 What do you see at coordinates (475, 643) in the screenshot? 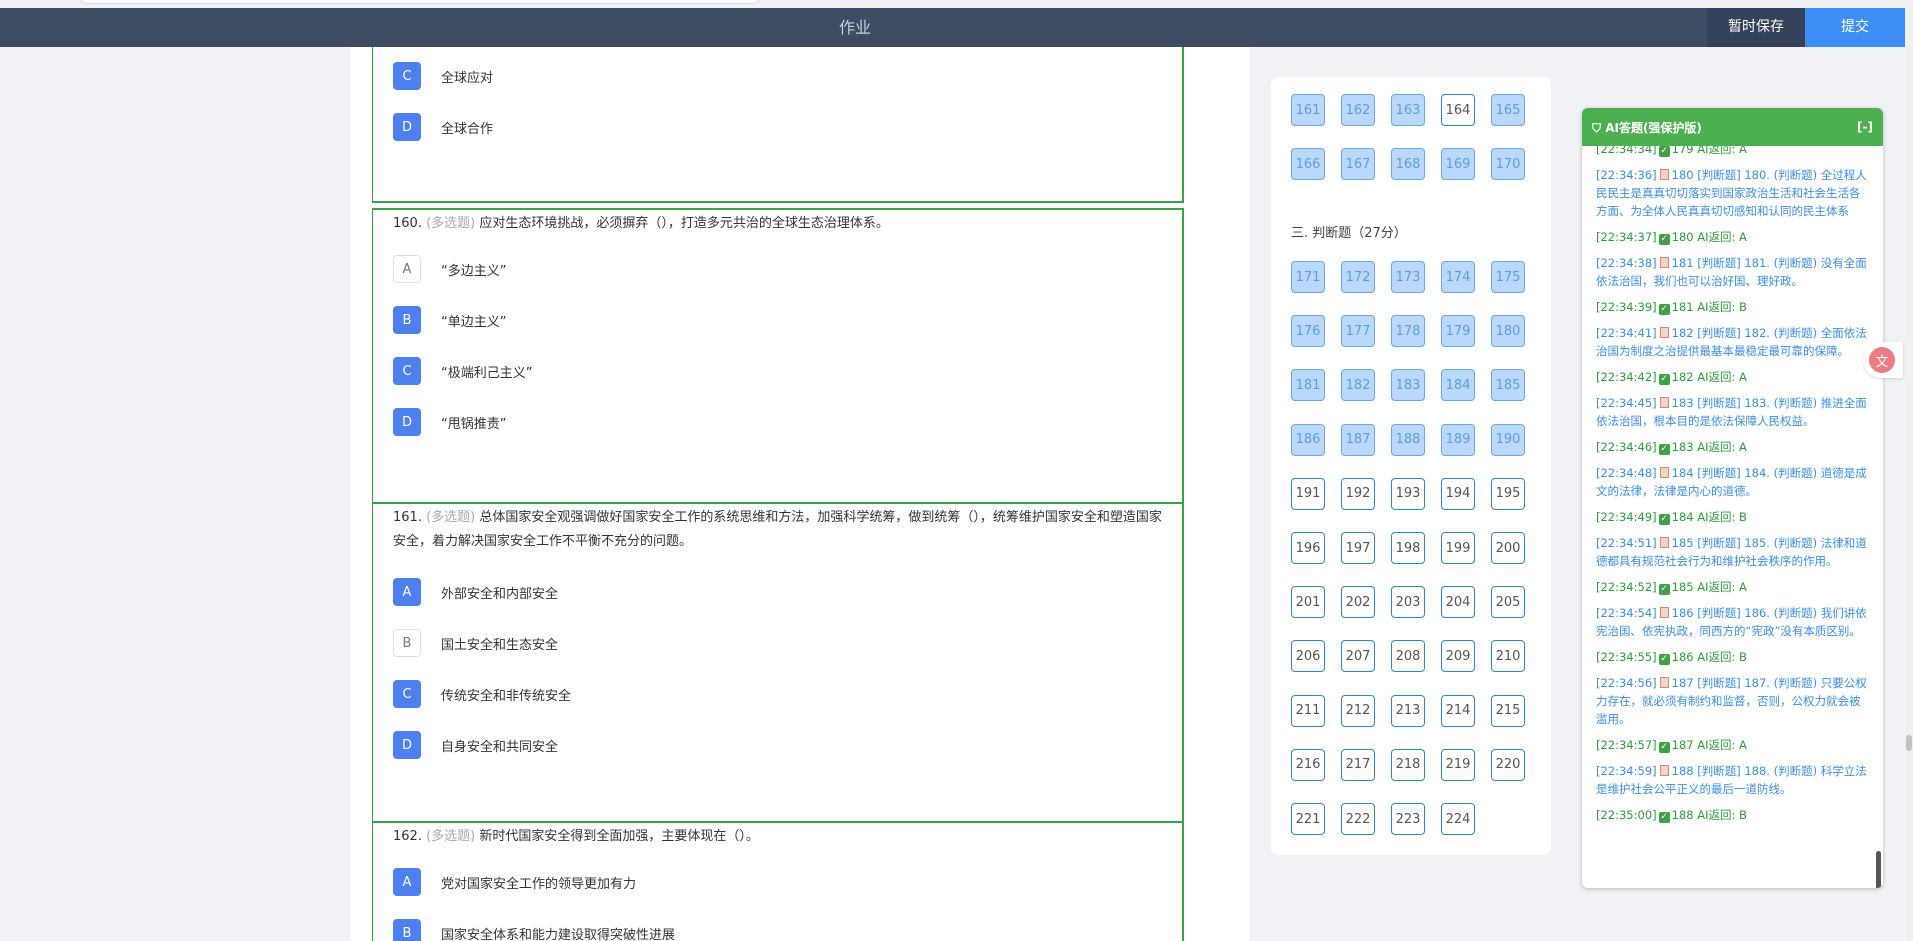
I see `option-b: B 国土安全和生态安全` at bounding box center [475, 643].